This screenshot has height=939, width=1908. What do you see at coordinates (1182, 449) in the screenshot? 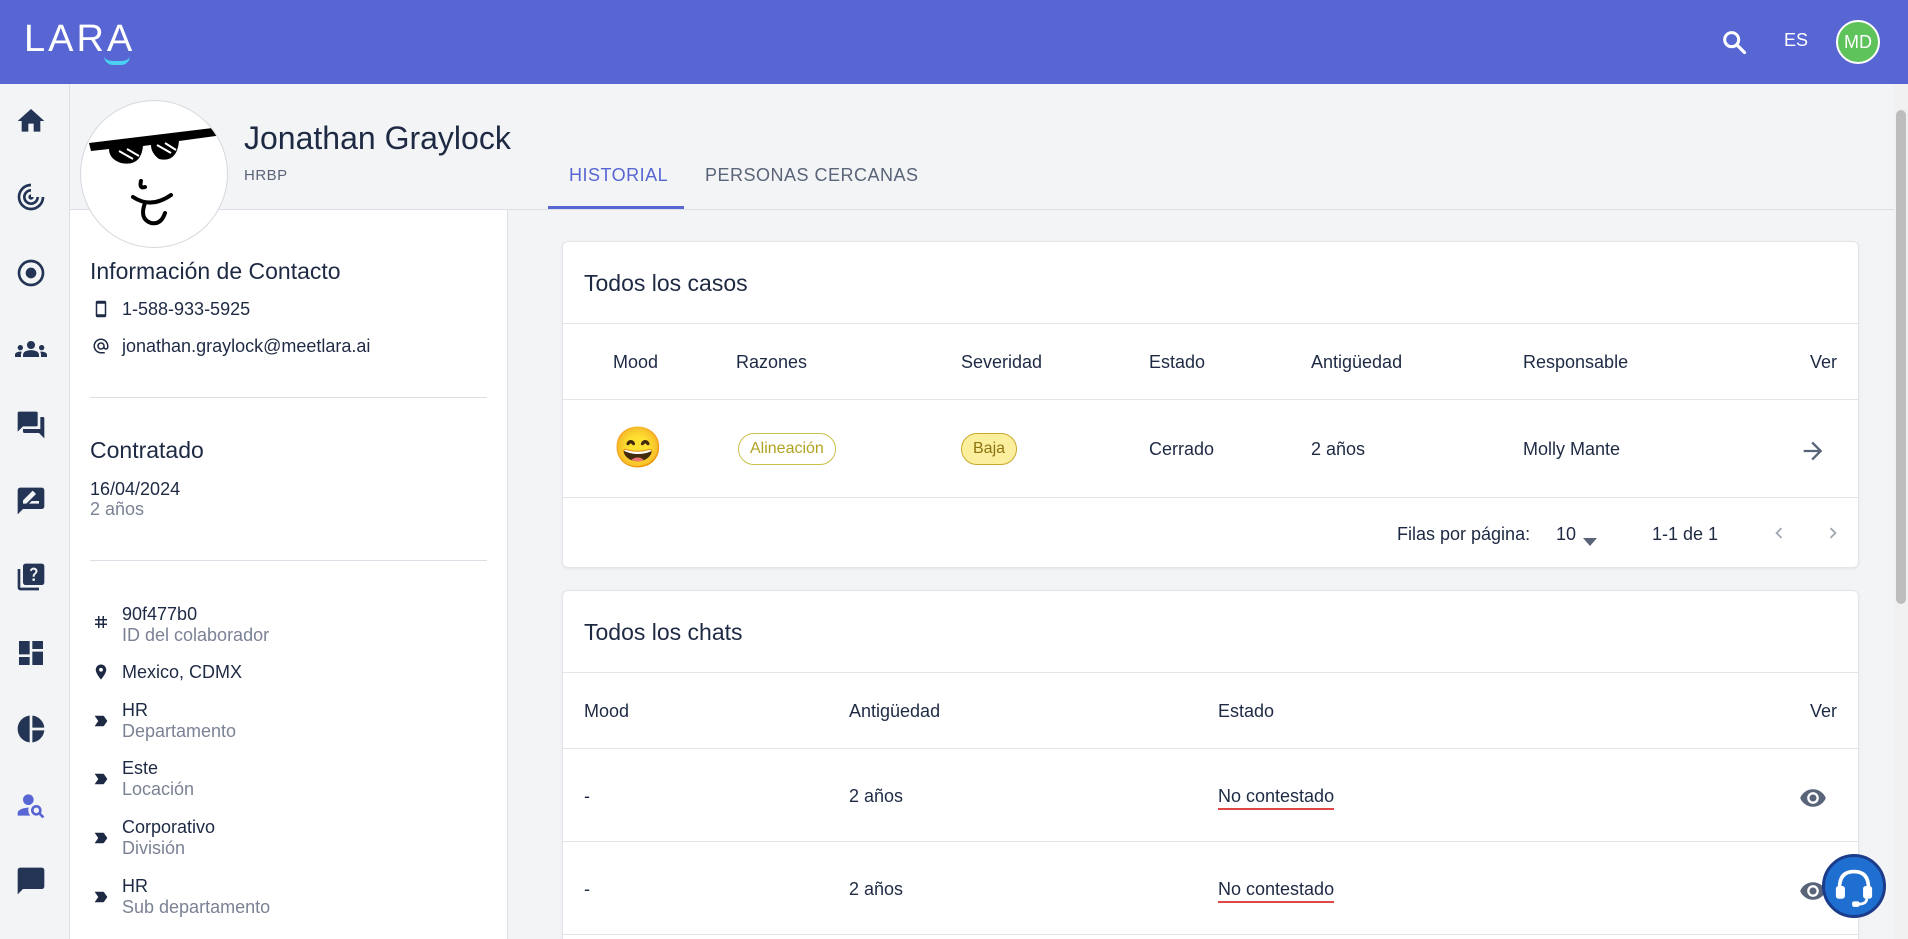
I see `case-status: Cerrado` at bounding box center [1182, 449].